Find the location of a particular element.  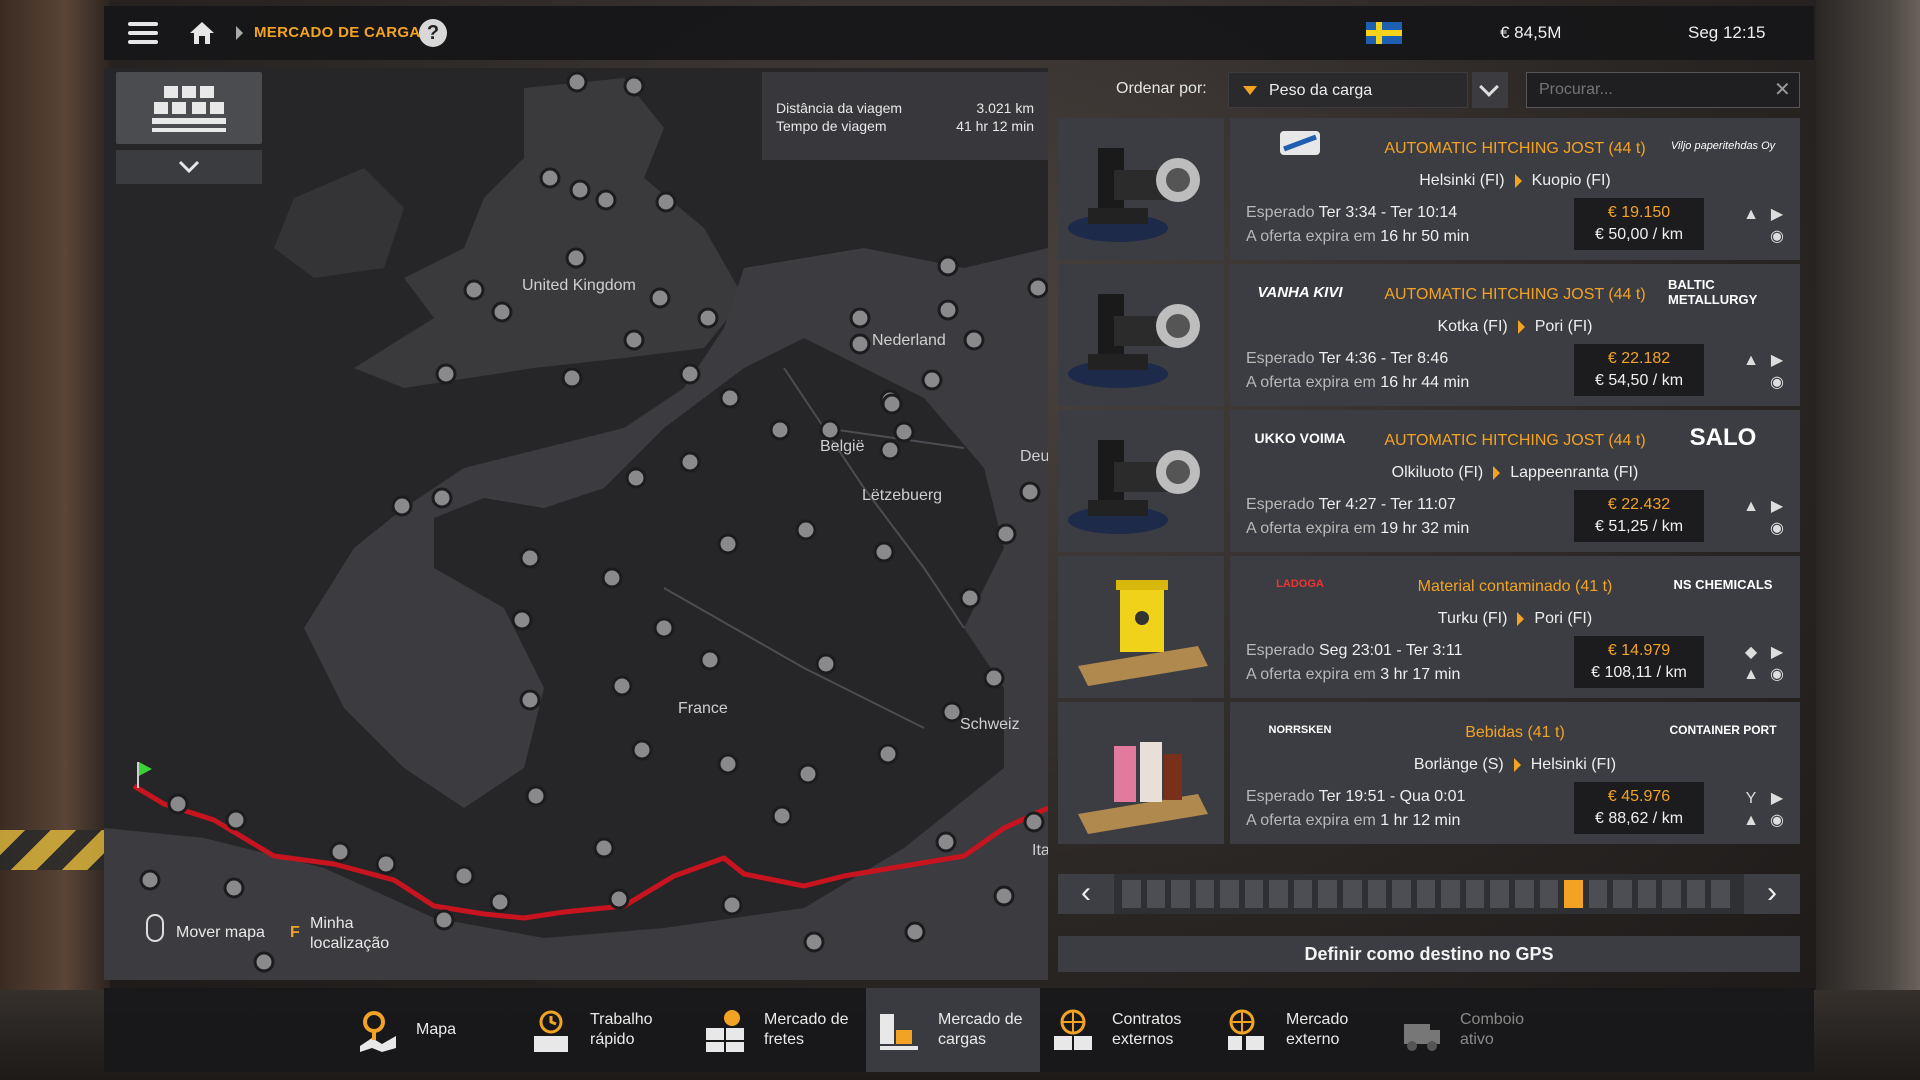

nav-cargo-market: Mercado de cargas is located at coordinates (953, 1030).